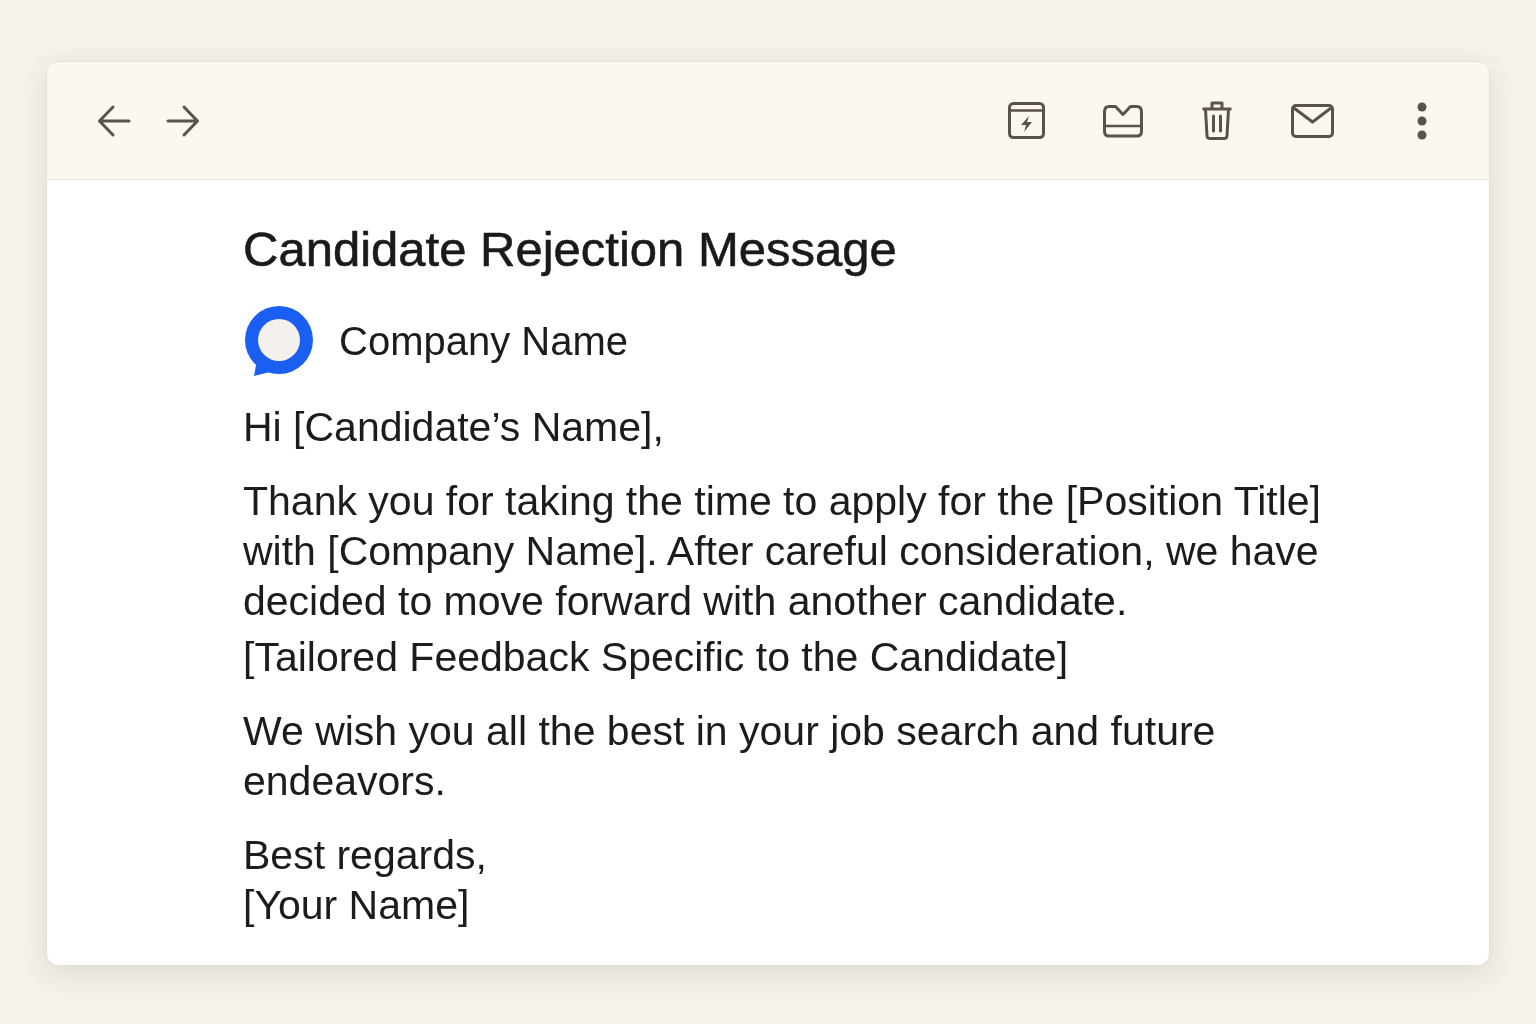 Image resolution: width=1536 pixels, height=1024 pixels. What do you see at coordinates (357, 905) in the screenshot?
I see `sign-off-line: [Your Name]` at bounding box center [357, 905].